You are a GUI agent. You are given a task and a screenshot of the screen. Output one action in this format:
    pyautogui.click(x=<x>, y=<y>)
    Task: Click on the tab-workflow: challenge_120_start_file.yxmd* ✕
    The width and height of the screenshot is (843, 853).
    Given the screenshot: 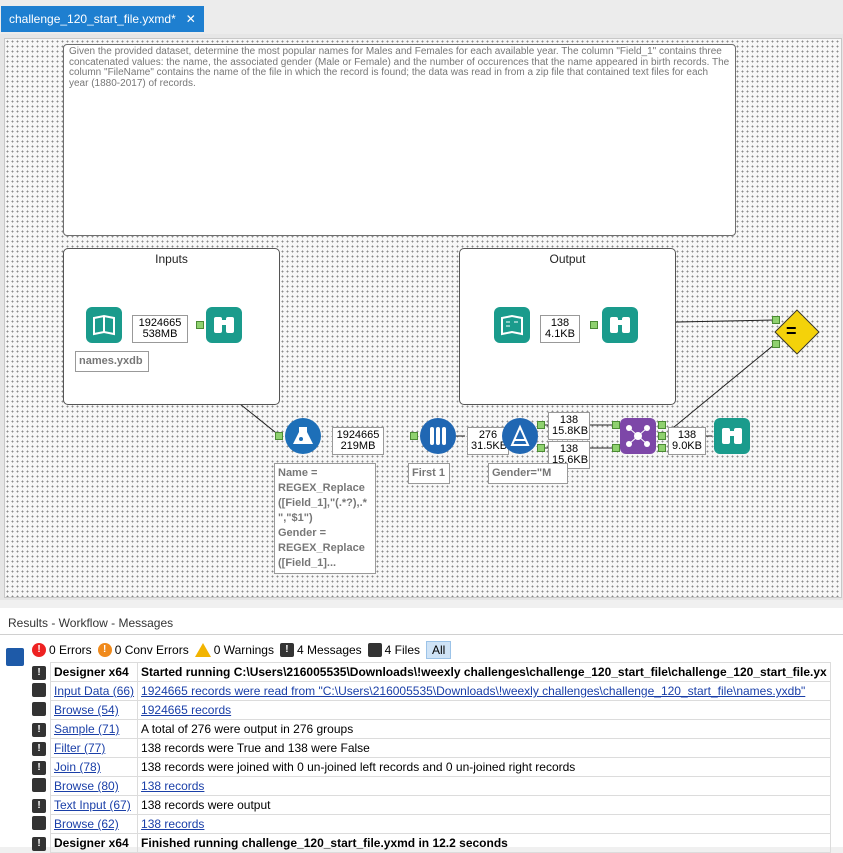 What is the action you would take?
    pyautogui.click(x=102, y=19)
    